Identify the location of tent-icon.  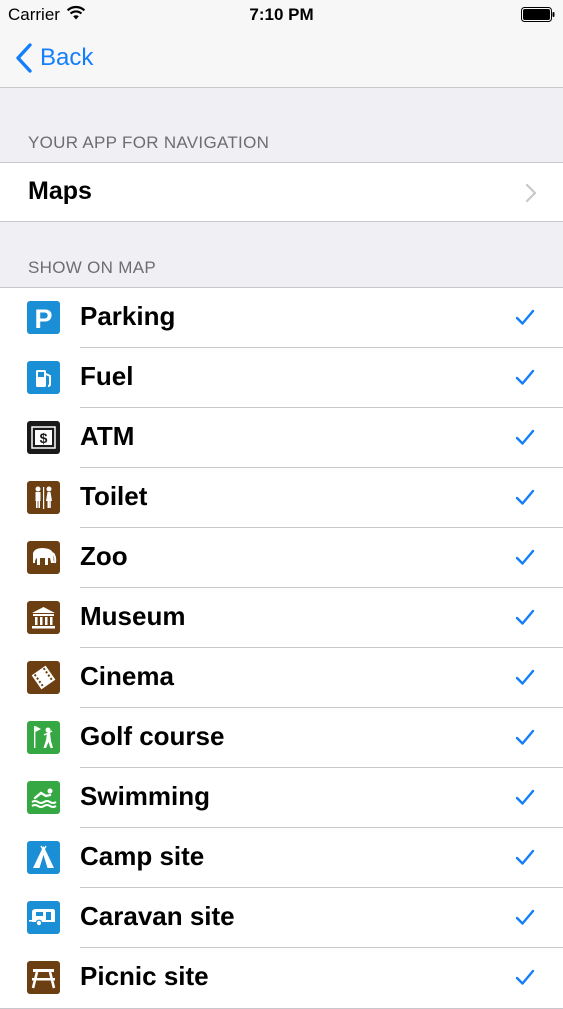
(43, 857).